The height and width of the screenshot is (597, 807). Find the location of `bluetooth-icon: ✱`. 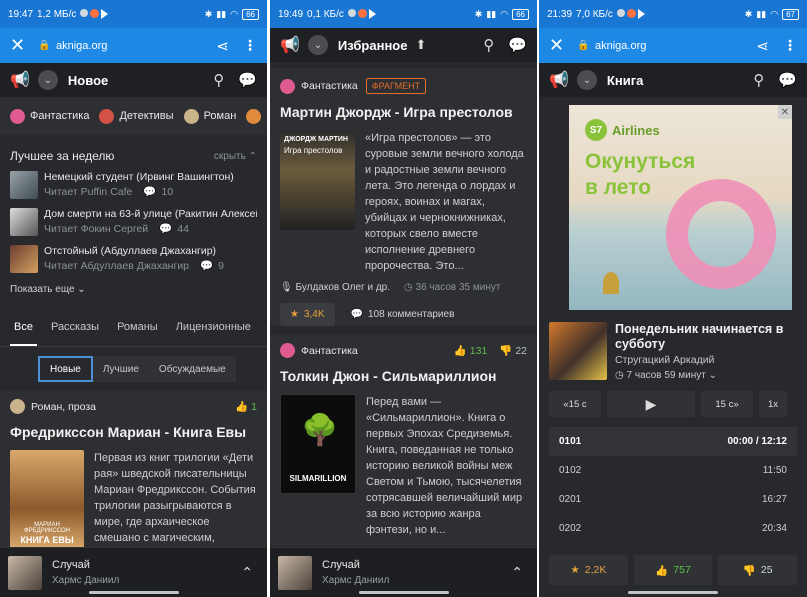

bluetooth-icon: ✱ is located at coordinates (208, 13).